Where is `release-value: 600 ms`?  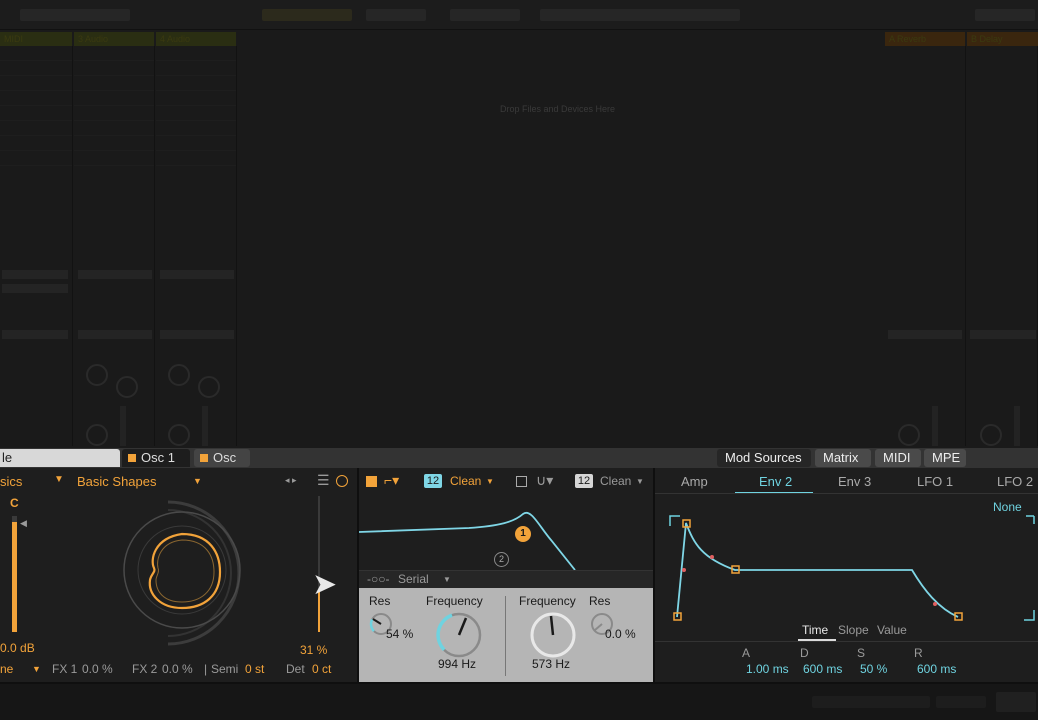
release-value: 600 ms is located at coordinates (936, 669).